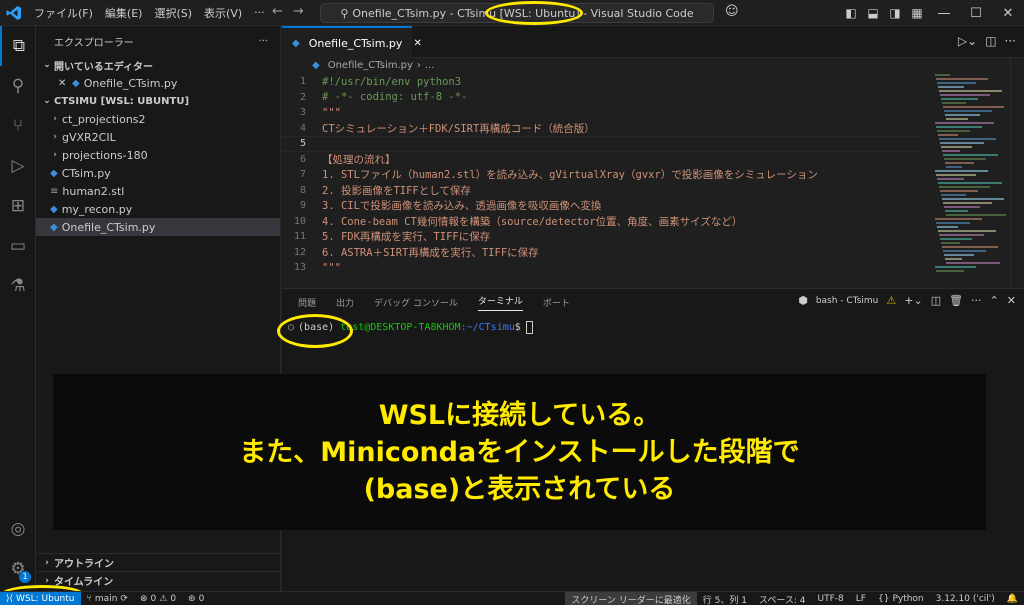 The height and width of the screenshot is (605, 1024). I want to click on end-of-line: LF, so click(861, 599).